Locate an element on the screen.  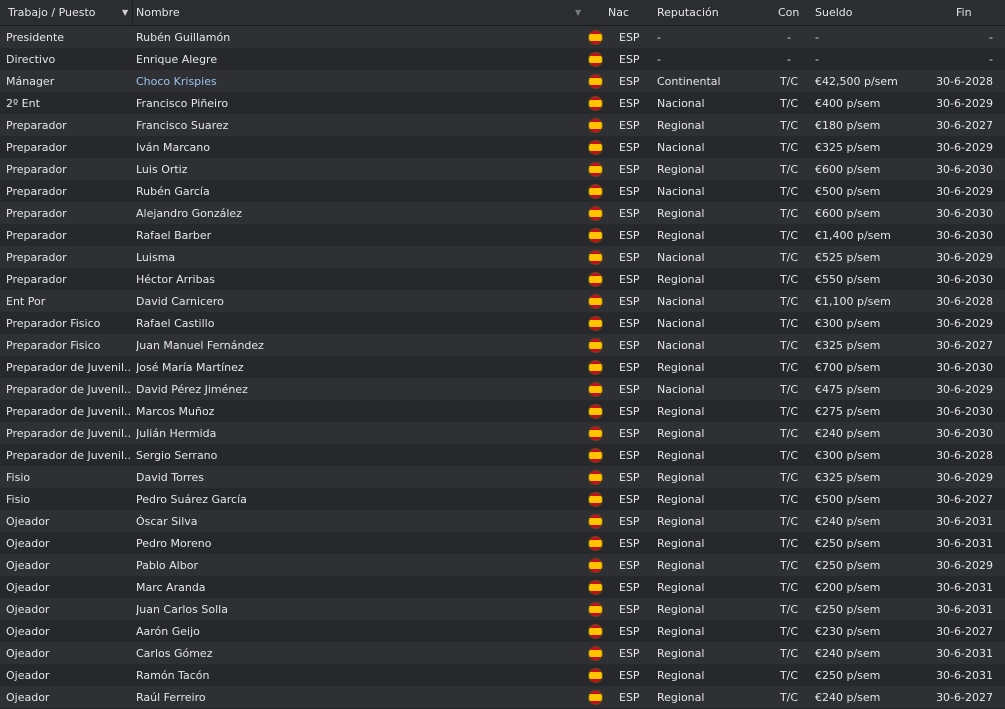
contract-end-cell: 30-6-2028 is located at coordinates (964, 81).